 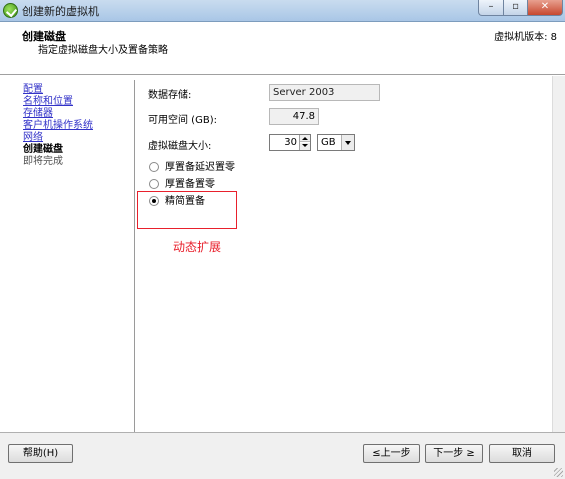 I want to click on window-title: 创建新的虚拟机, so click(x=60, y=11).